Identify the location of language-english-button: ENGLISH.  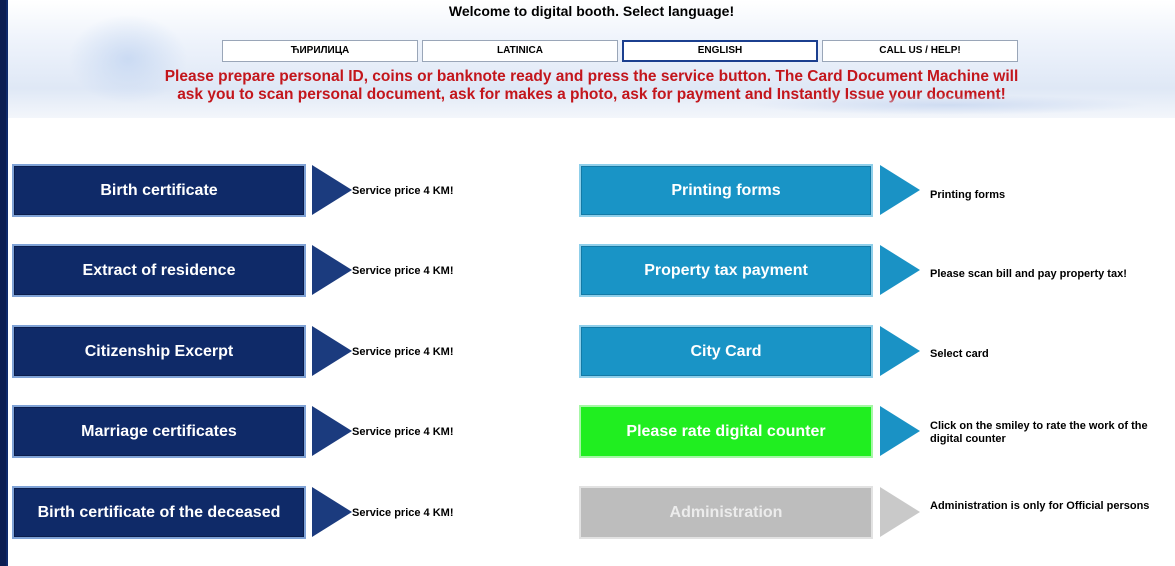
(720, 51).